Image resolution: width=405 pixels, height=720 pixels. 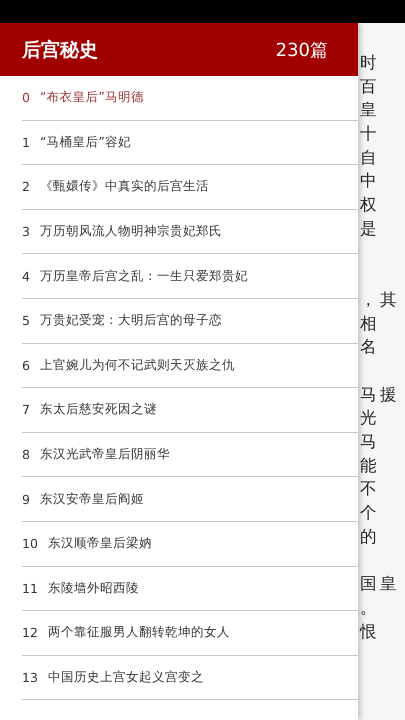 I want to click on chapter-title: 东太后慈安死因之谜, so click(x=98, y=409).